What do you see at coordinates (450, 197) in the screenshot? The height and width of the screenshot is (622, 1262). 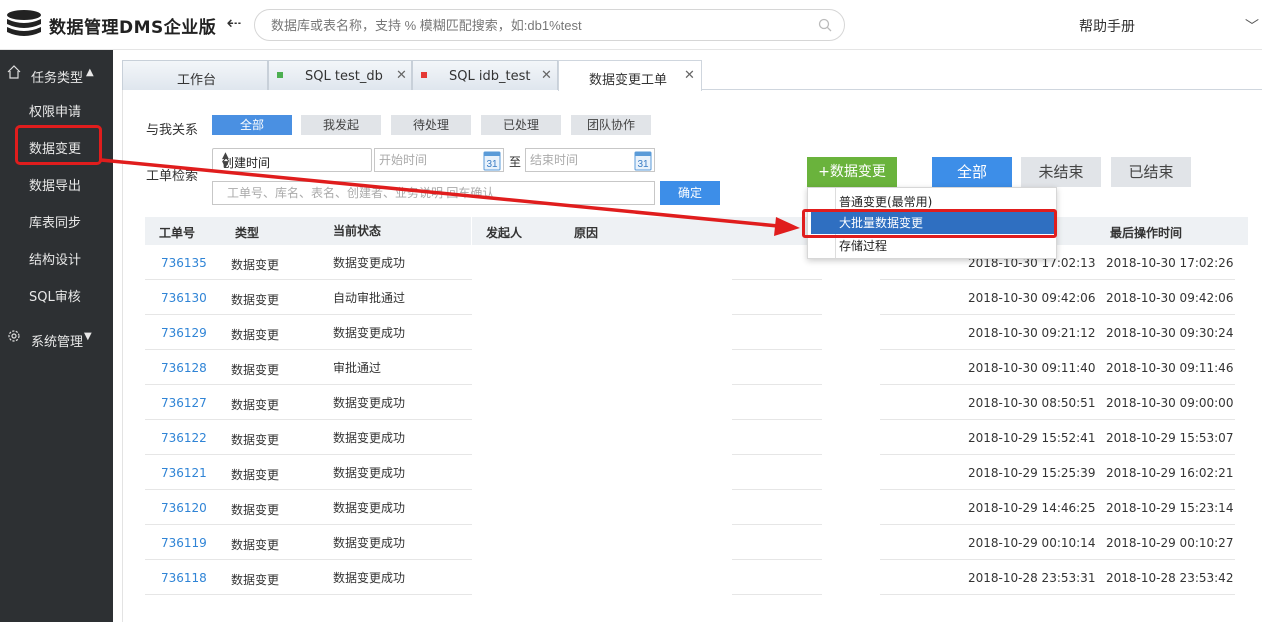 I see `annotation-arrow` at bounding box center [450, 197].